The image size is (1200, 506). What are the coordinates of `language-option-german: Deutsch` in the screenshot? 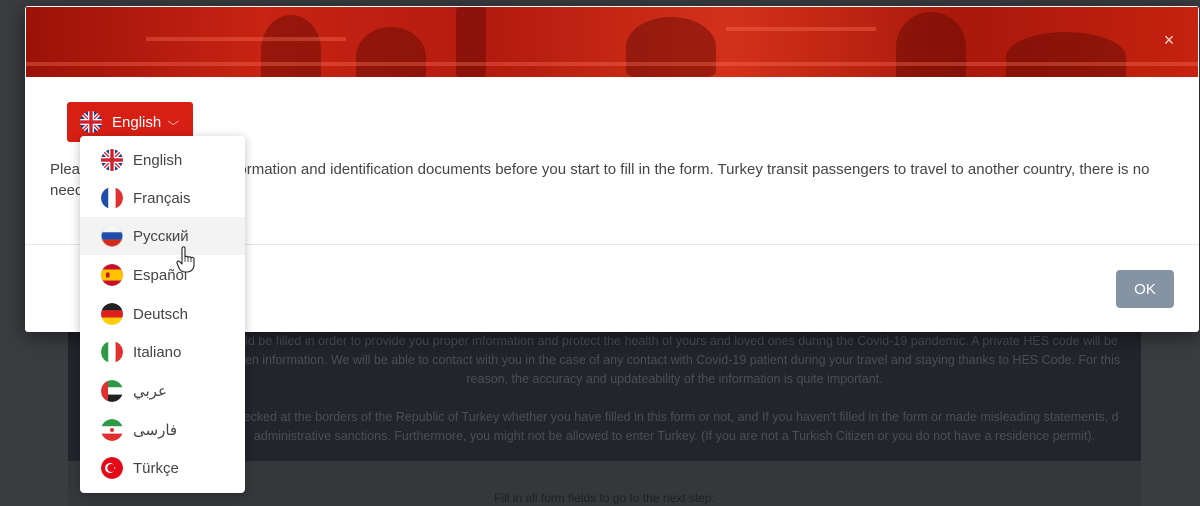 It's located at (162, 314).